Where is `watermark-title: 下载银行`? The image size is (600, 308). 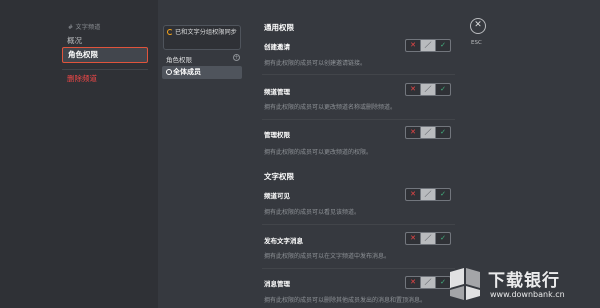 watermark-title: 下载银行 is located at coordinates (524, 281).